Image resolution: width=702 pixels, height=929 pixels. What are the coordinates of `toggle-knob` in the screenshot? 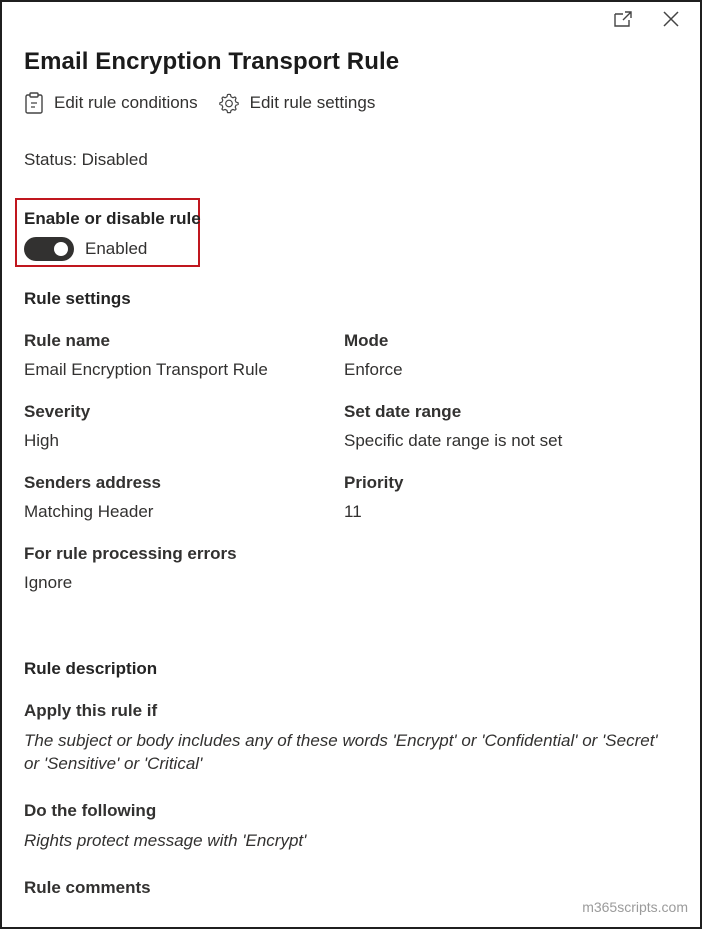 It's located at (61, 249).